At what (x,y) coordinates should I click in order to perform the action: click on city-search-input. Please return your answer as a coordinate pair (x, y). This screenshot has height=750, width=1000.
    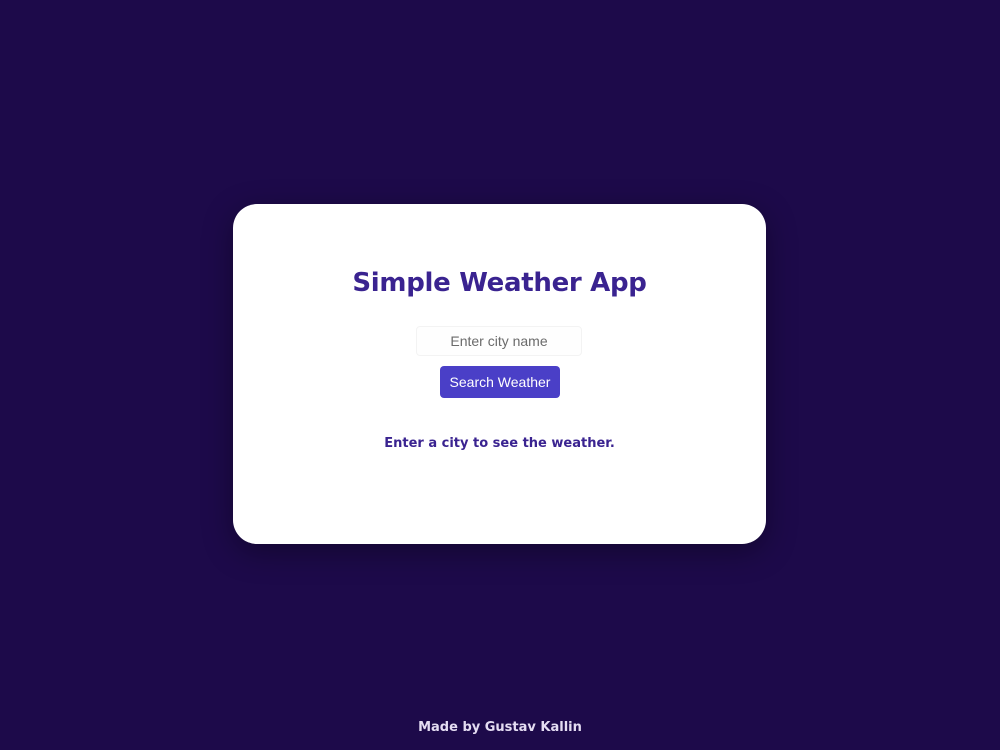
    Looking at the image, I should click on (499, 341).